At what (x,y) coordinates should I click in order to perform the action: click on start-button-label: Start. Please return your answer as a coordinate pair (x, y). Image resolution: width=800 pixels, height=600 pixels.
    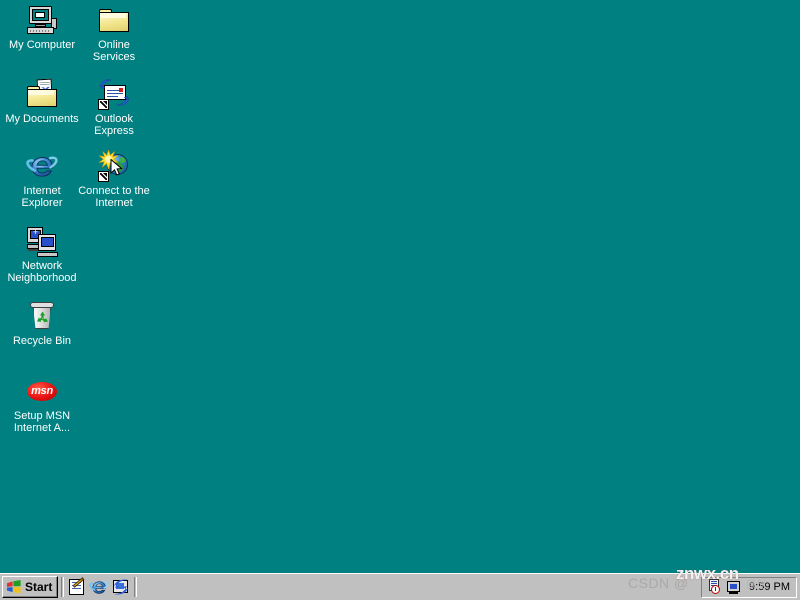
    Looking at the image, I should click on (39, 587).